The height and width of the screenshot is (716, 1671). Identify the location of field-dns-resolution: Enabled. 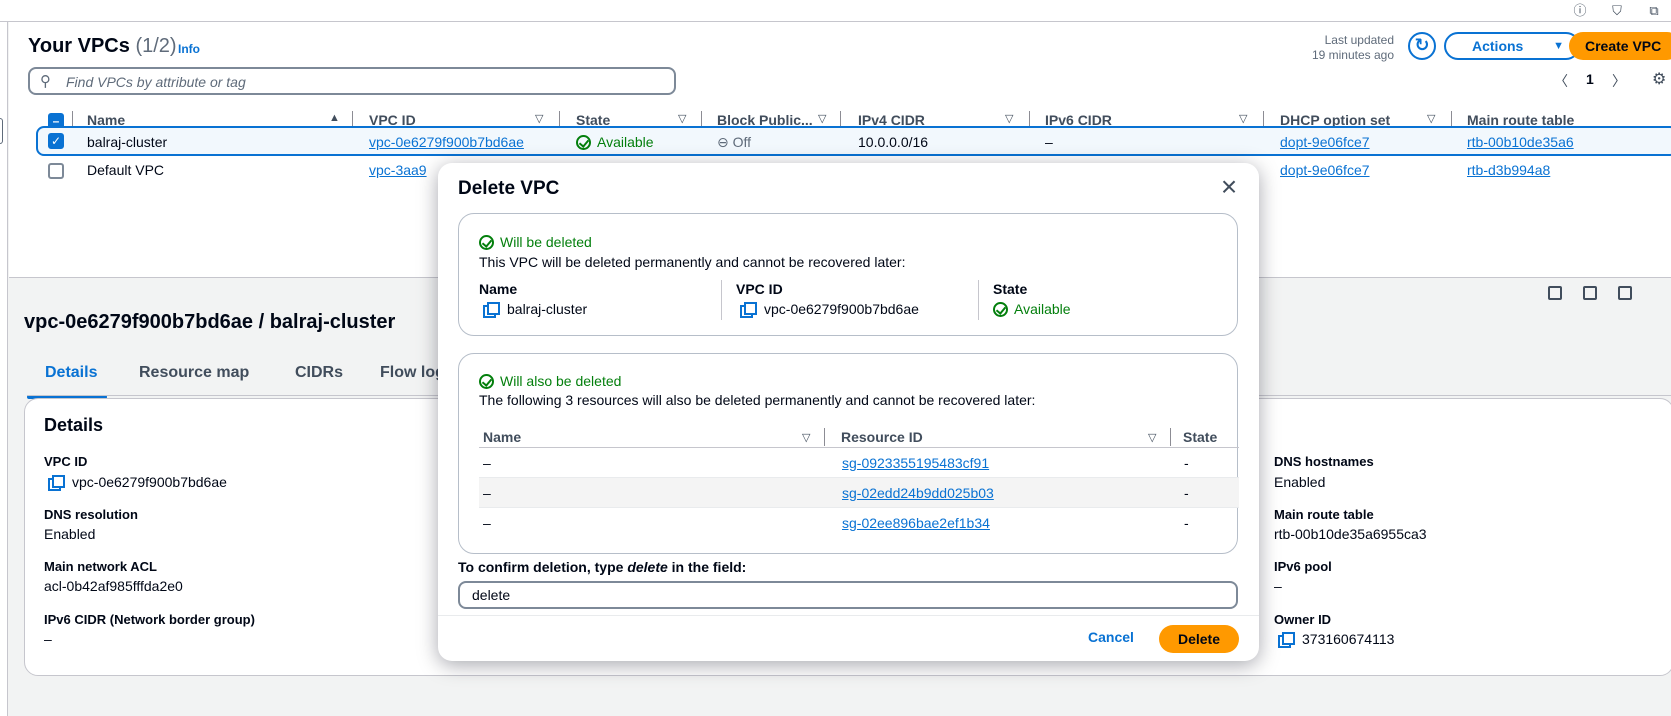
(70, 534).